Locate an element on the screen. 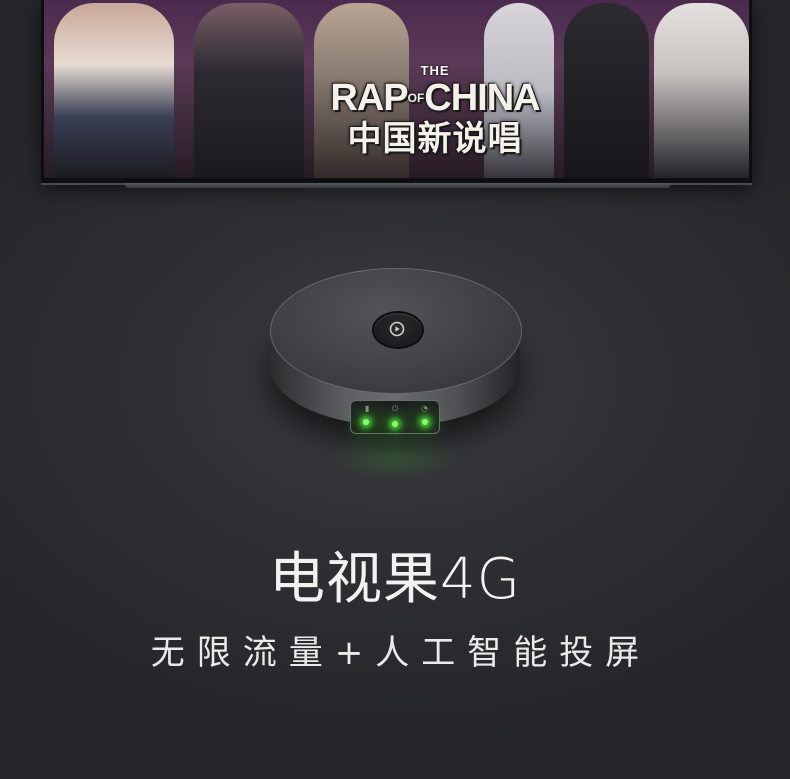 The image size is (790, 779). product-title: 电视果4G is located at coordinates (395, 579).